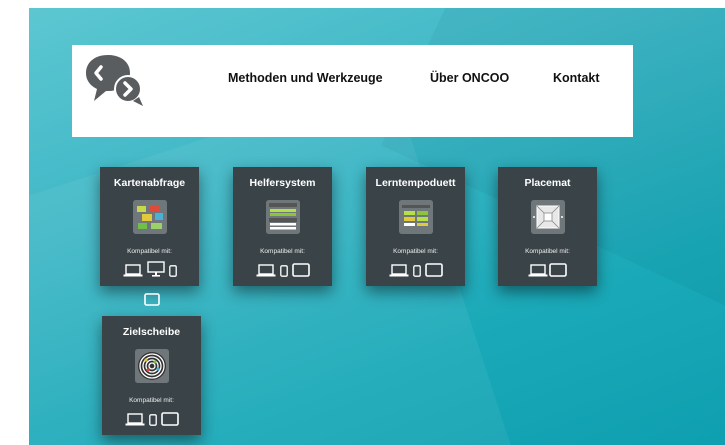 The width and height of the screenshot is (725, 445). What do you see at coordinates (282, 183) in the screenshot?
I see `card-title: Helfersystem` at bounding box center [282, 183].